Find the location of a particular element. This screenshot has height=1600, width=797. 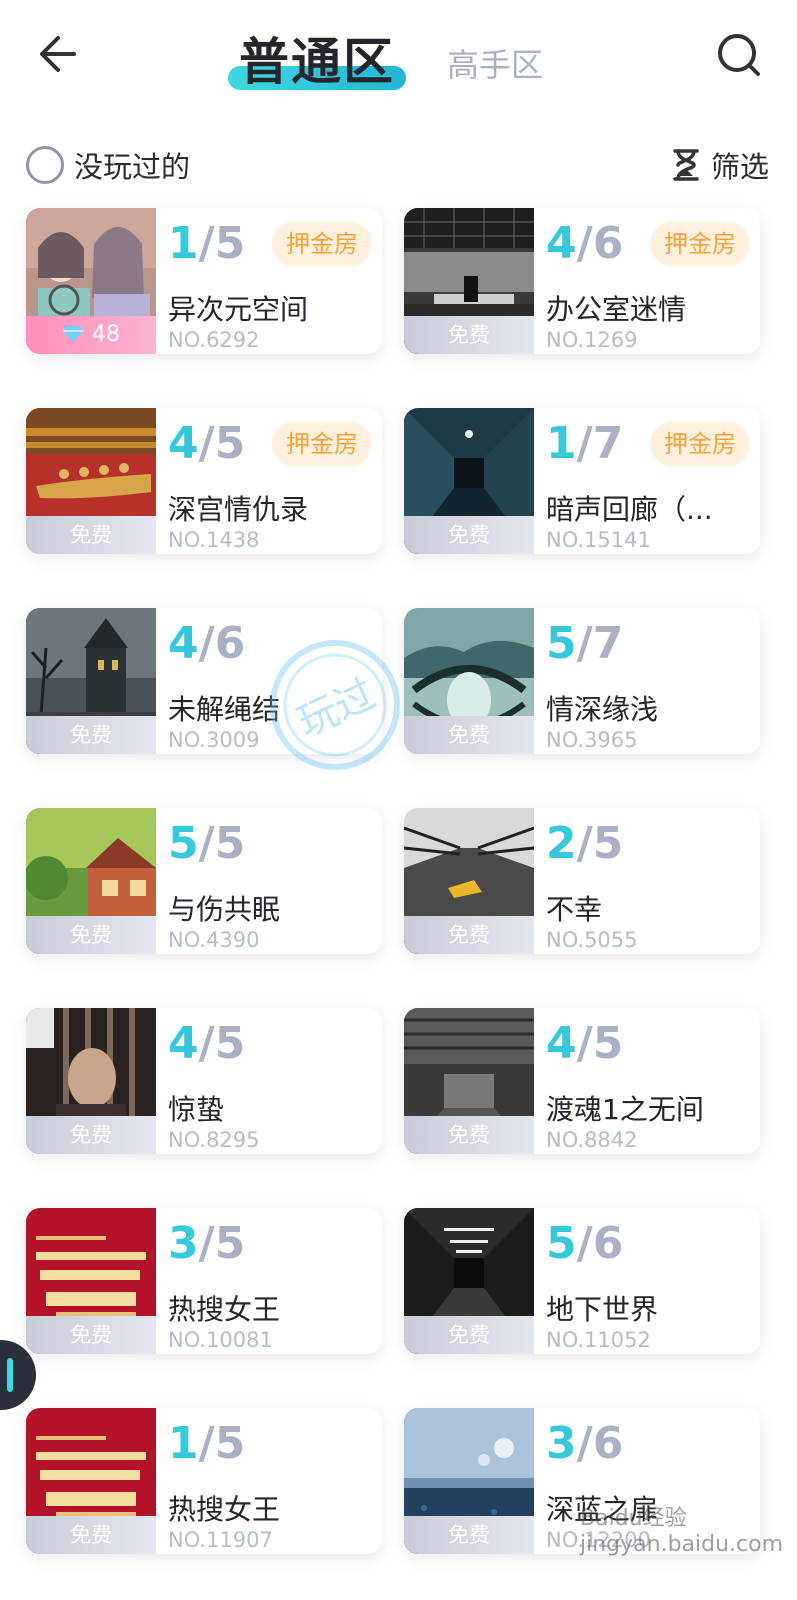

tab-normal: 普通区 is located at coordinates (317, 56).